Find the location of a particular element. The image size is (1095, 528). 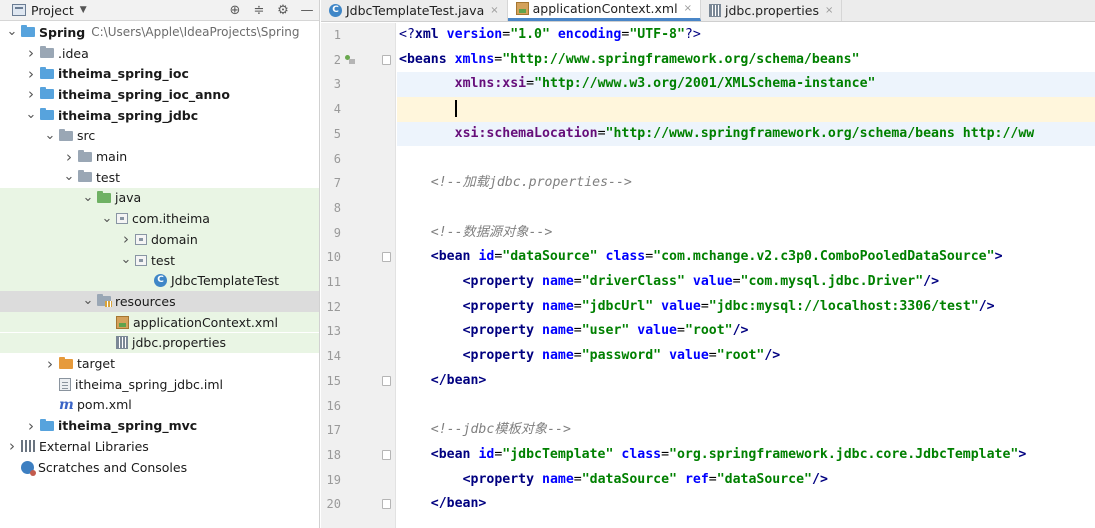

code-token: "jdbcUrl" is located at coordinates (621, 306).